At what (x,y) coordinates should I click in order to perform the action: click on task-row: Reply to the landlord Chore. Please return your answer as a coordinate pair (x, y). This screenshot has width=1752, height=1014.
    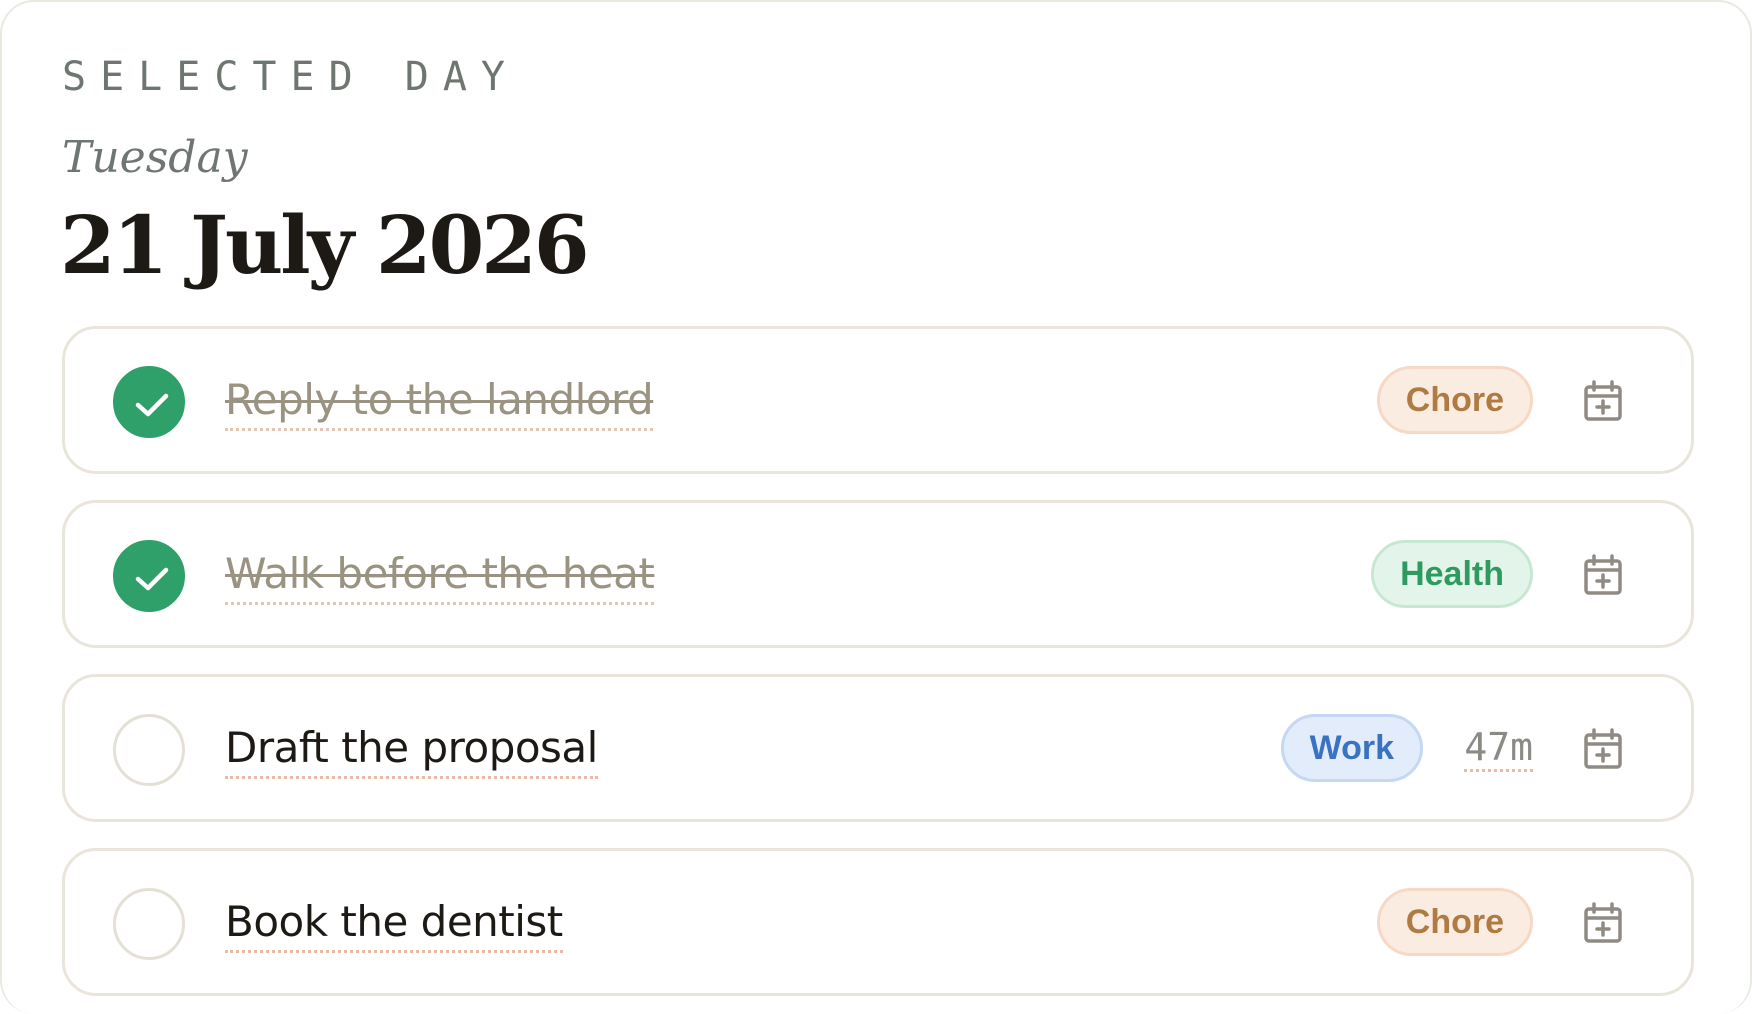
    Looking at the image, I should click on (878, 400).